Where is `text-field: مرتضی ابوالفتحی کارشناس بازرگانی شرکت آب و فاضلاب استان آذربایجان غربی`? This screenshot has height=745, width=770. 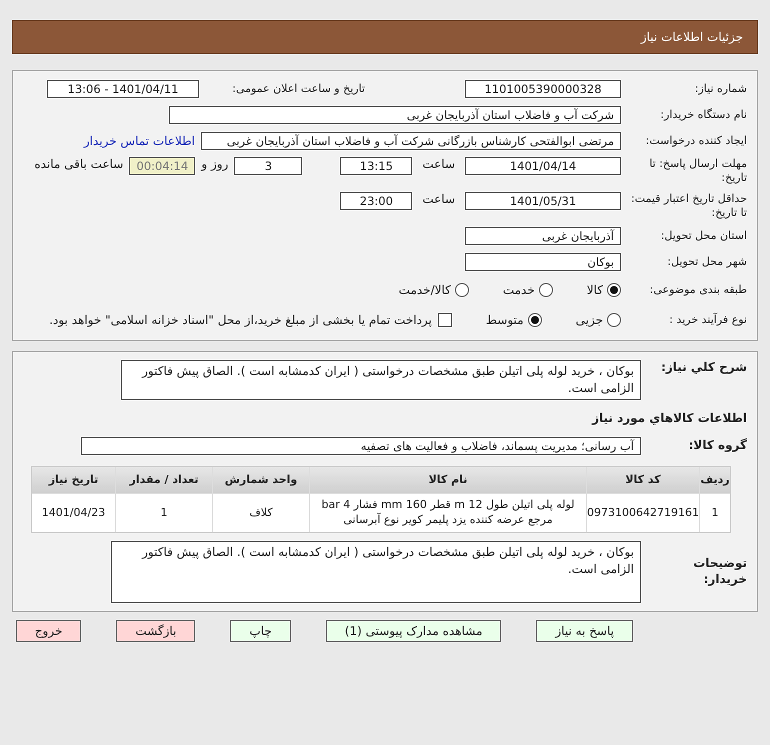
text-field: مرتضی ابوالفتحی کارشناس بازرگانی شرکت آب و فاضلاب استان آذربایجان غربی is located at coordinates (411, 141).